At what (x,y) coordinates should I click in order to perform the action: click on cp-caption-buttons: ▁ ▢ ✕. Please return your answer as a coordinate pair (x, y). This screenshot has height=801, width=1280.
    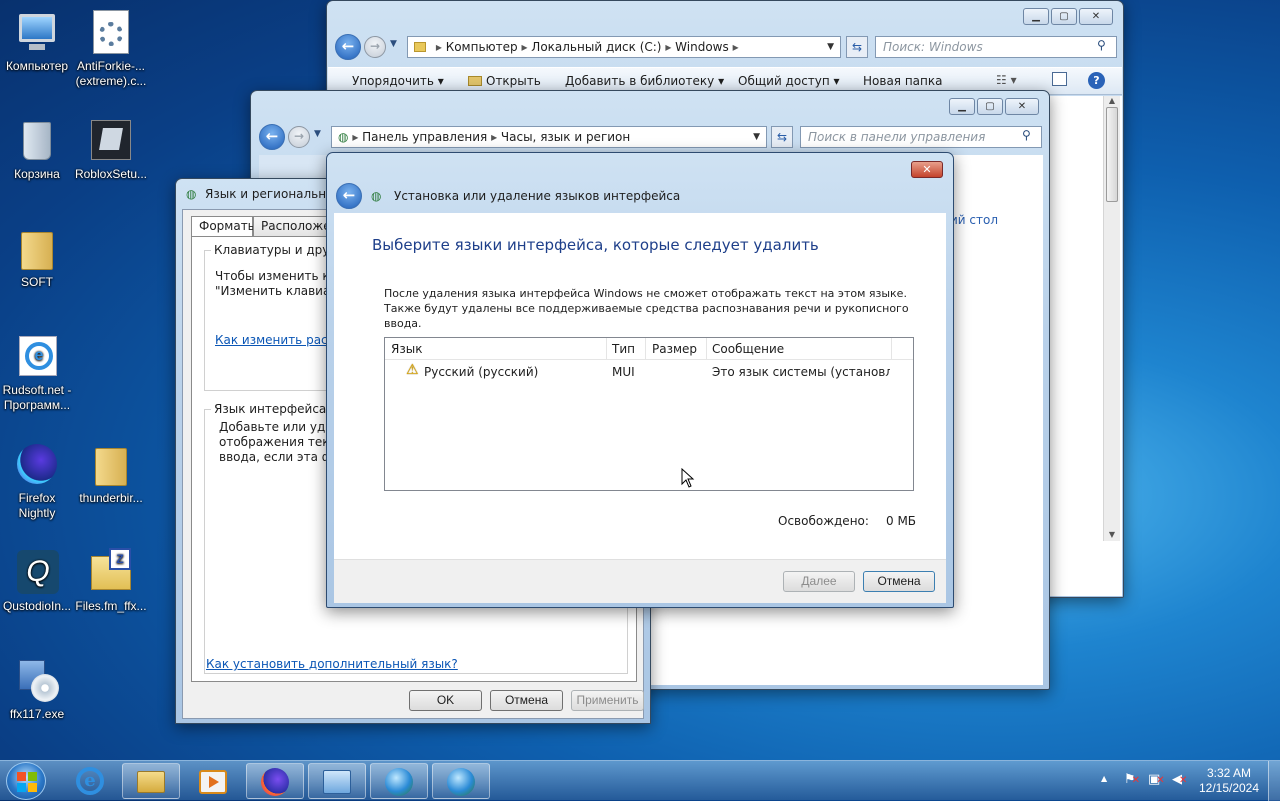
    Looking at the image, I should click on (994, 106).